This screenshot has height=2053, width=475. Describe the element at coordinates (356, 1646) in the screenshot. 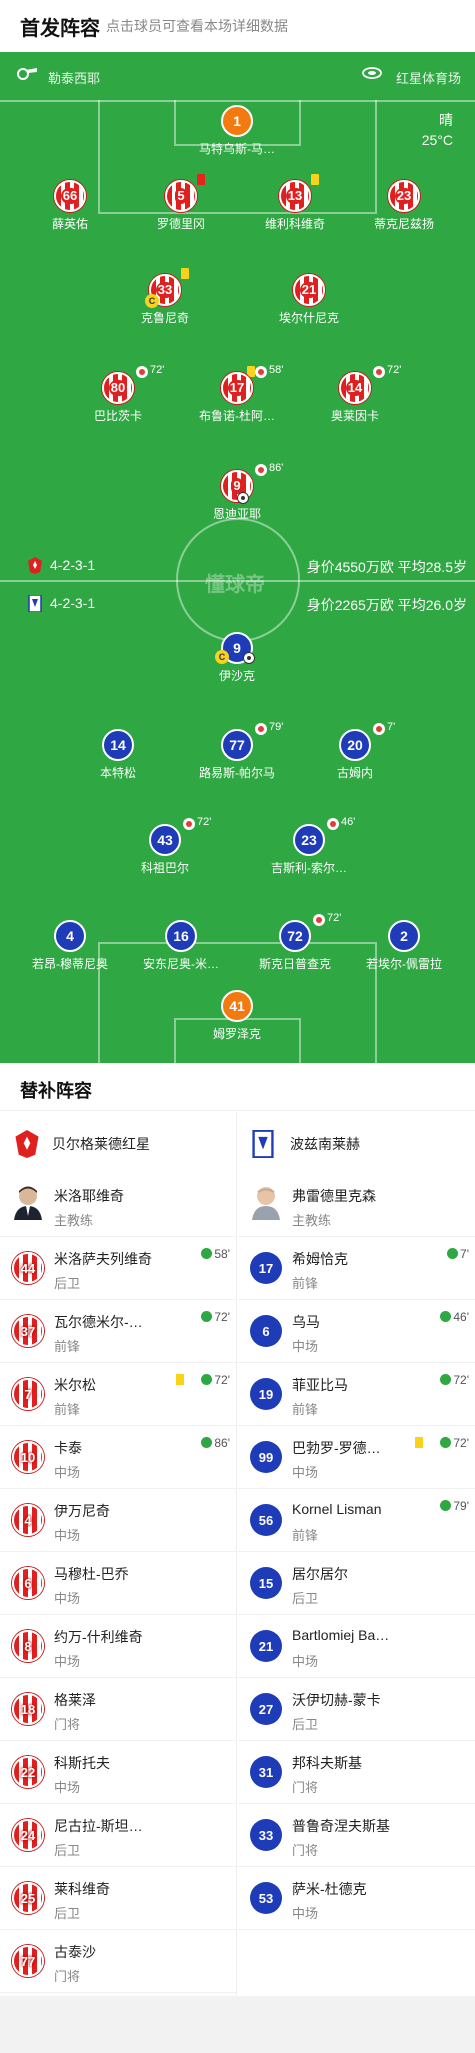

I see `sub-player-row: 21 Bartlomiej Ba… 中场` at that location.